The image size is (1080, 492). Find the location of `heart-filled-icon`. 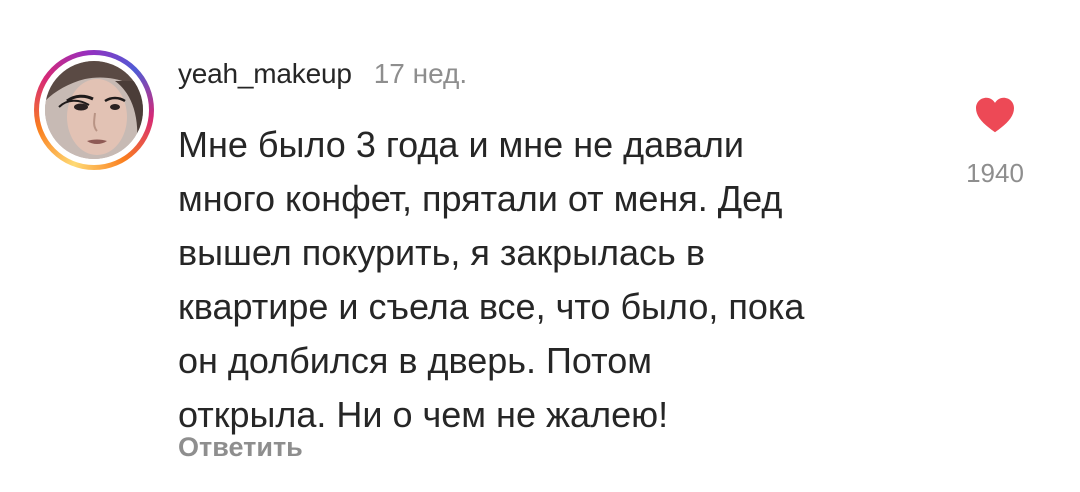

heart-filled-icon is located at coordinates (995, 115).